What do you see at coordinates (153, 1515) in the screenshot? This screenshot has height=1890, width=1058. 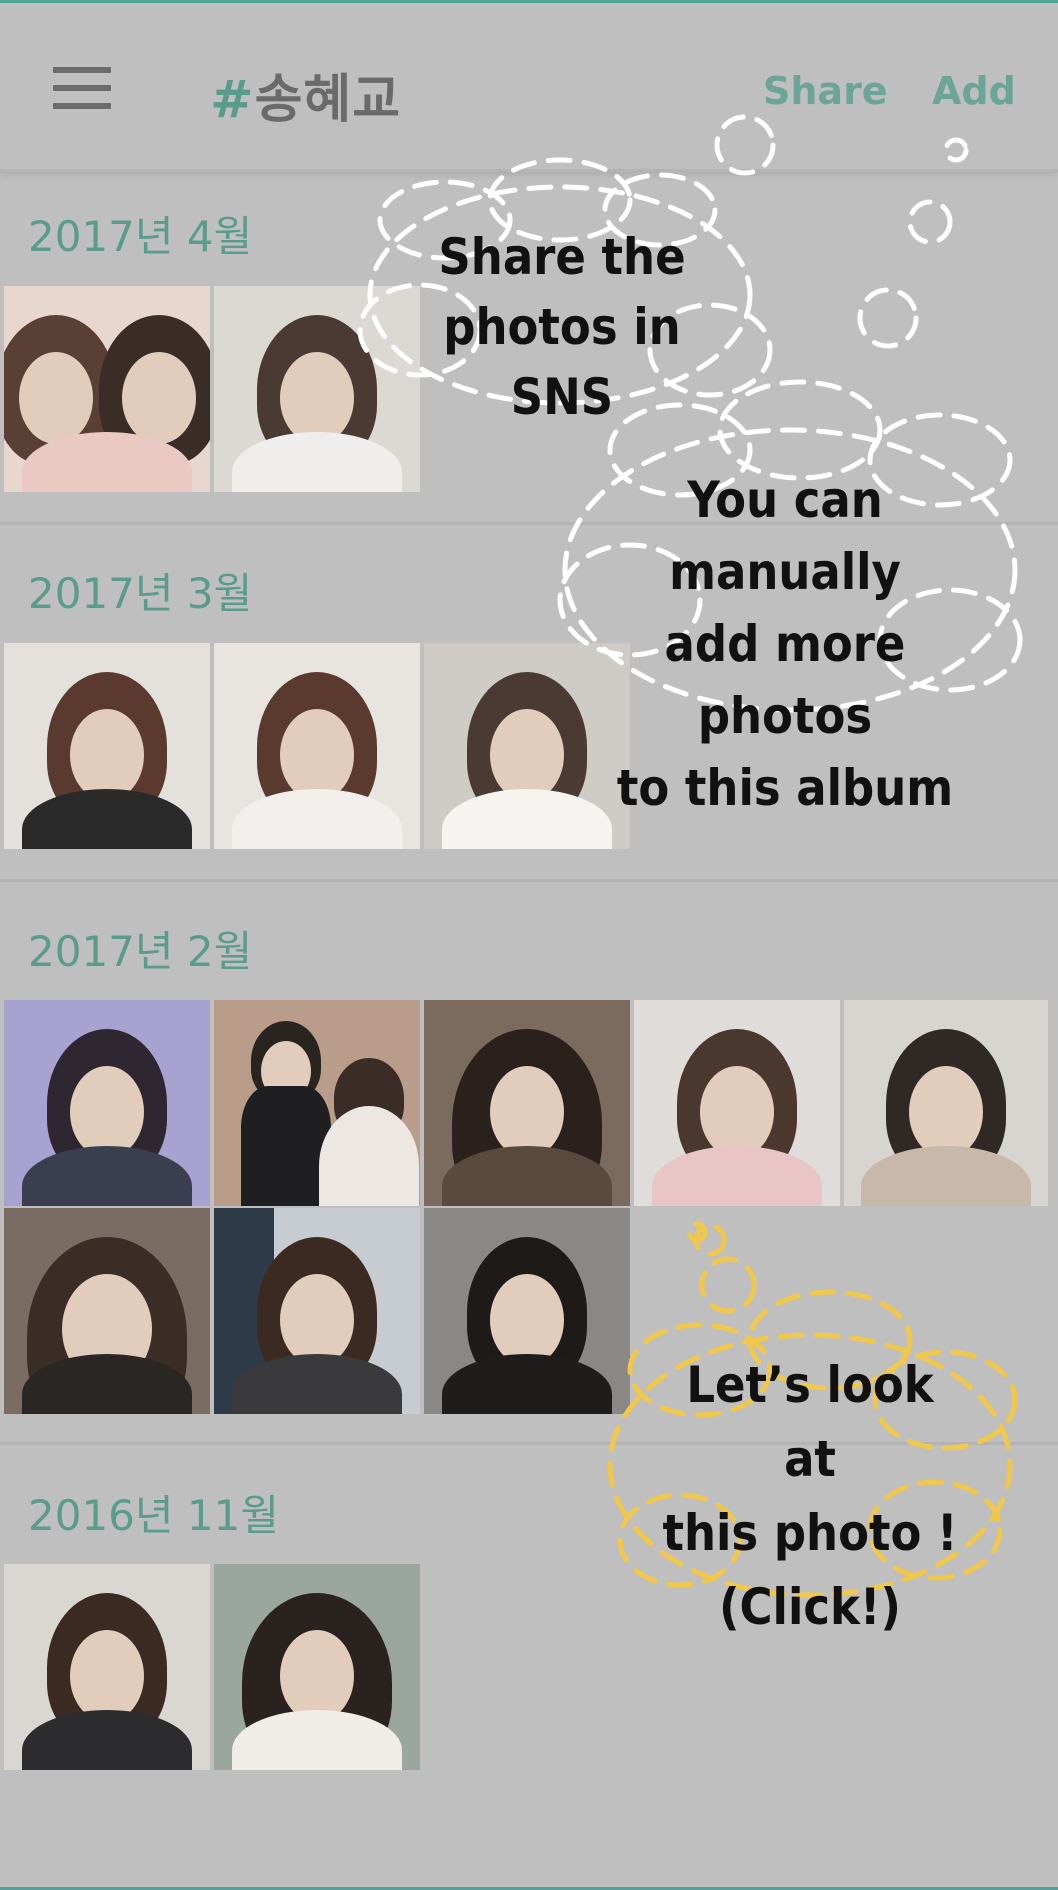 I see `section-title: 2016년 11월` at bounding box center [153, 1515].